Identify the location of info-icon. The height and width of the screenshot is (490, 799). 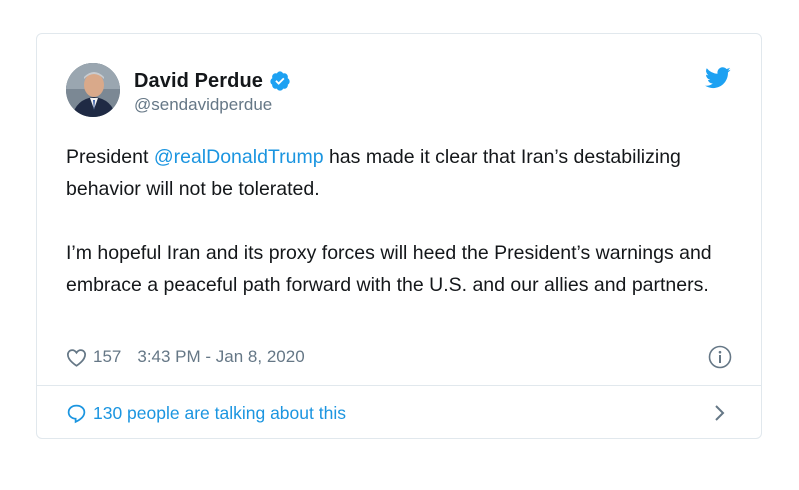
(720, 357).